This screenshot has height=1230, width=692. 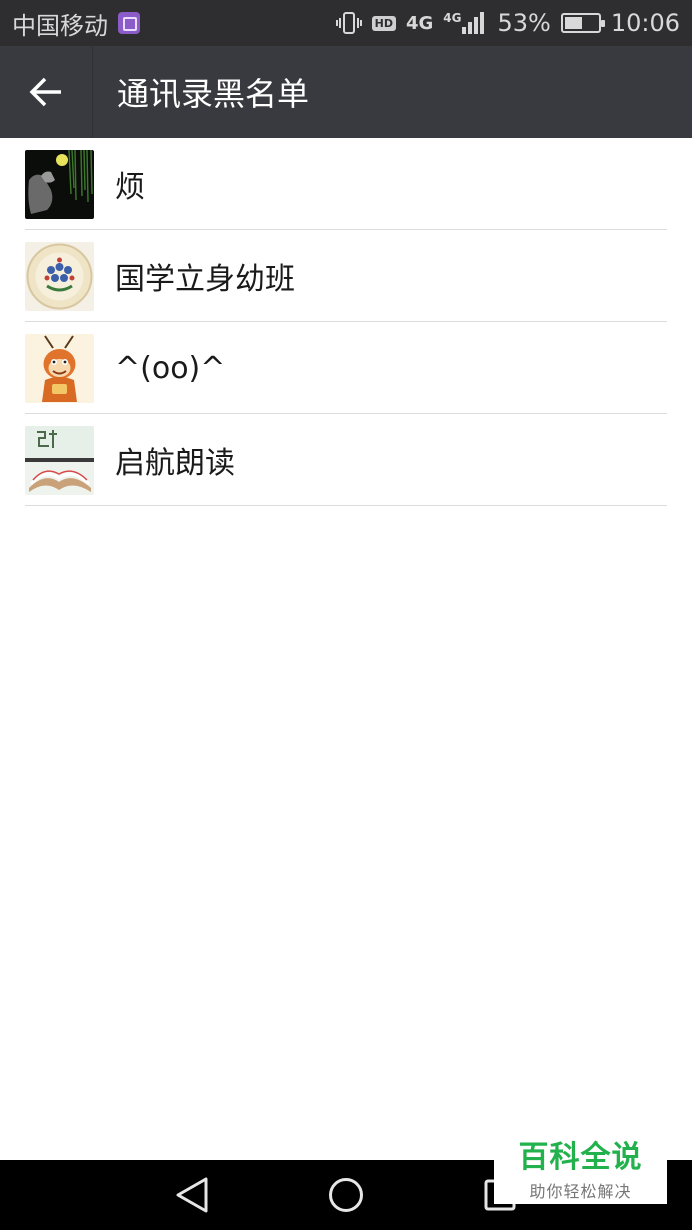 What do you see at coordinates (346, 92) in the screenshot?
I see `app-bar: 通讯录黑名单` at bounding box center [346, 92].